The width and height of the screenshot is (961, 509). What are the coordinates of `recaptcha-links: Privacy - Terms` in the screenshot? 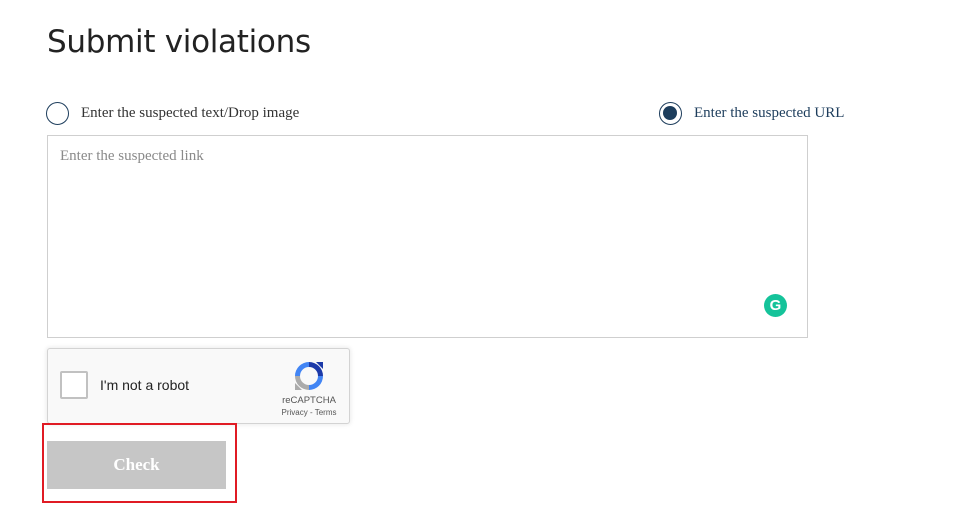 It's located at (309, 412).